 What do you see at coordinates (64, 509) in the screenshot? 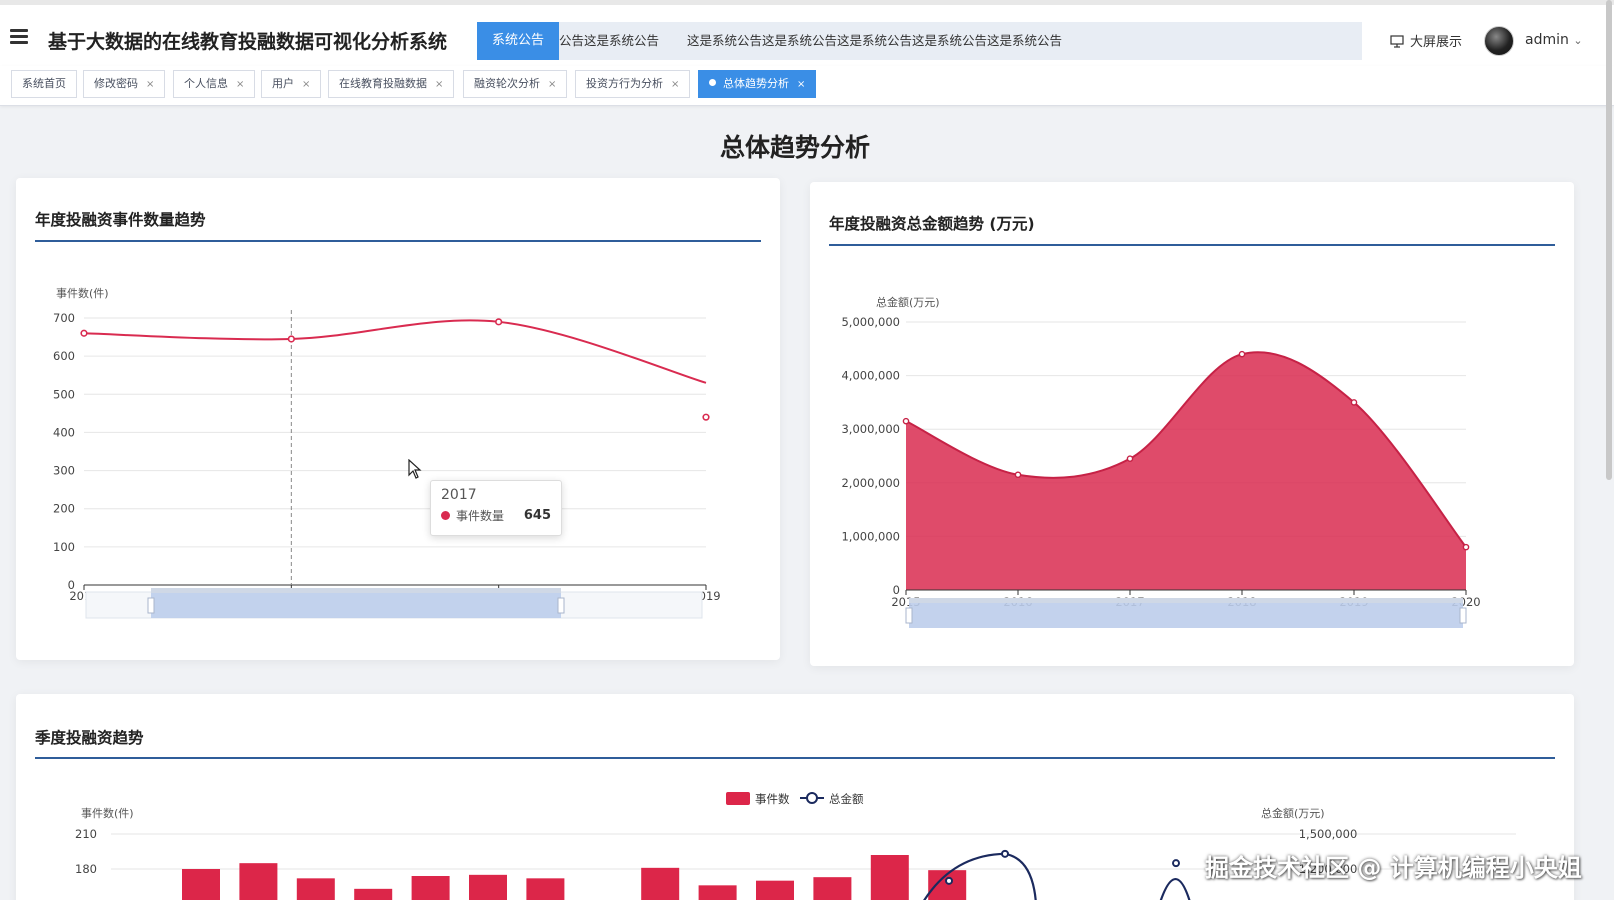
I see `y-tick-label: 200` at bounding box center [64, 509].